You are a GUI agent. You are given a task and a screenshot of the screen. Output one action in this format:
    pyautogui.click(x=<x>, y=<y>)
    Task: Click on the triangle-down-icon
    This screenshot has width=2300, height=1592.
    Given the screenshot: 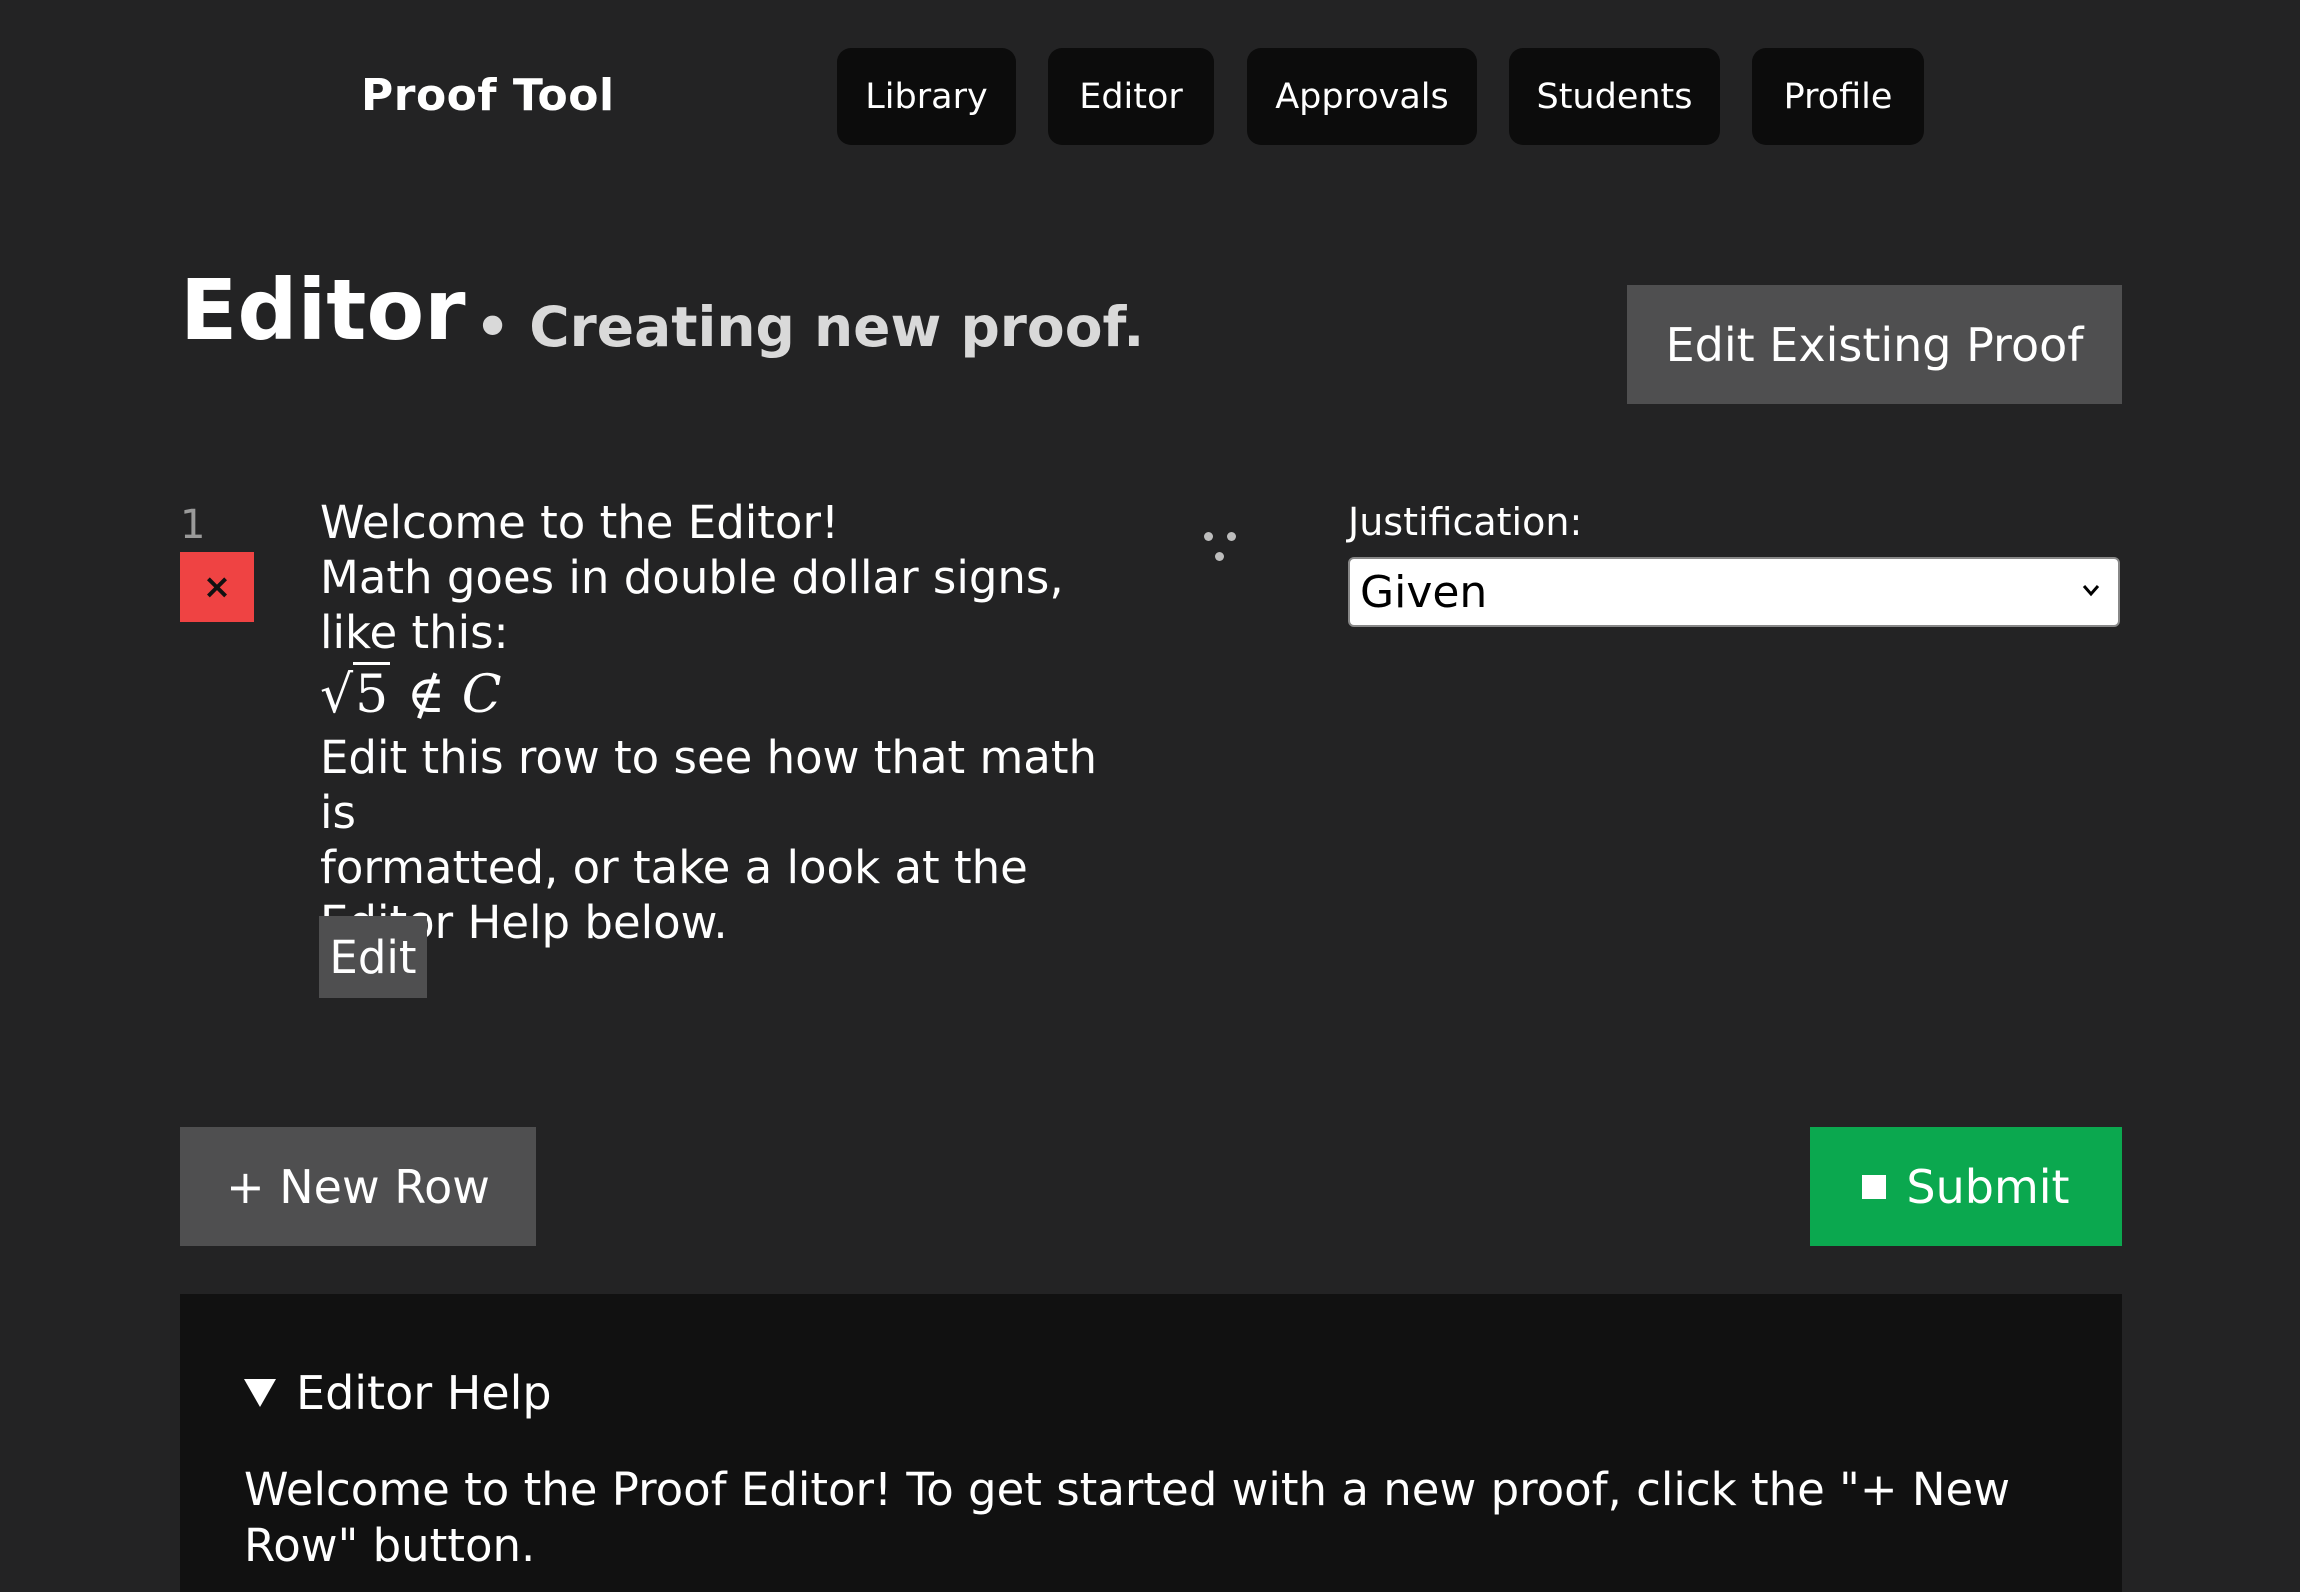 What is the action you would take?
    pyautogui.click(x=260, y=1393)
    